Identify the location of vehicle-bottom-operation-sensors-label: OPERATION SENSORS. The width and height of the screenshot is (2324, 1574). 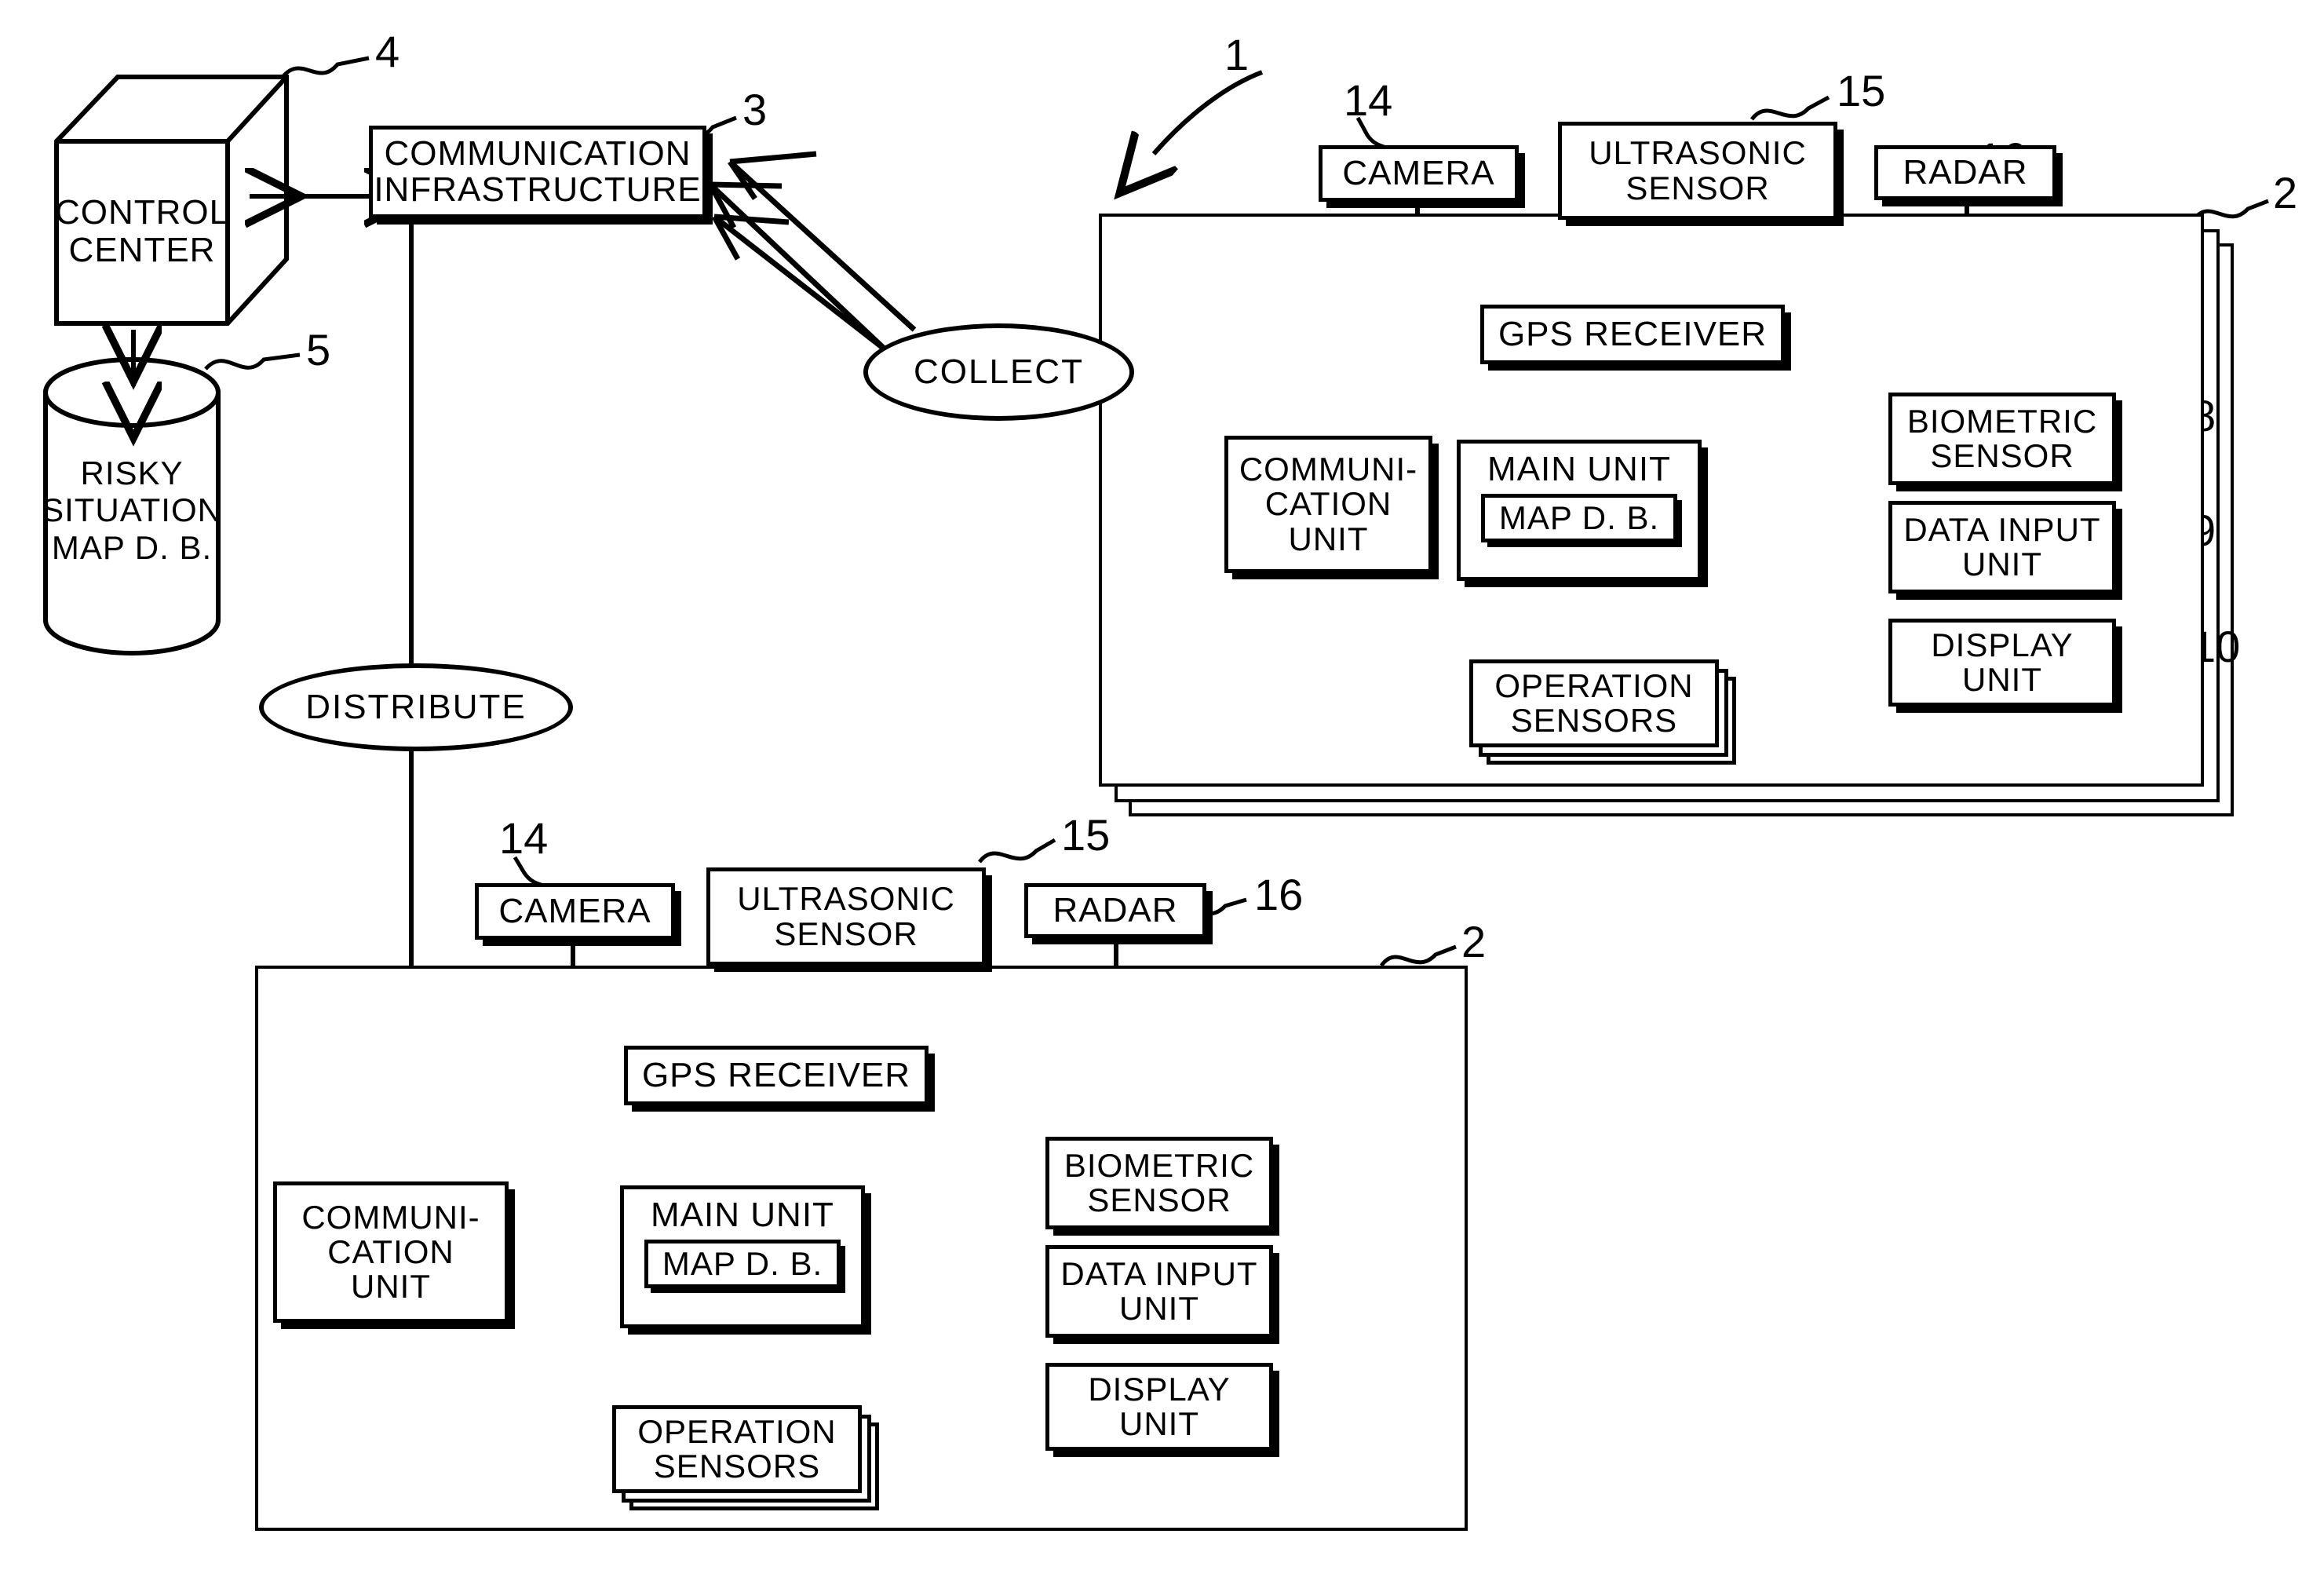
(737, 1448).